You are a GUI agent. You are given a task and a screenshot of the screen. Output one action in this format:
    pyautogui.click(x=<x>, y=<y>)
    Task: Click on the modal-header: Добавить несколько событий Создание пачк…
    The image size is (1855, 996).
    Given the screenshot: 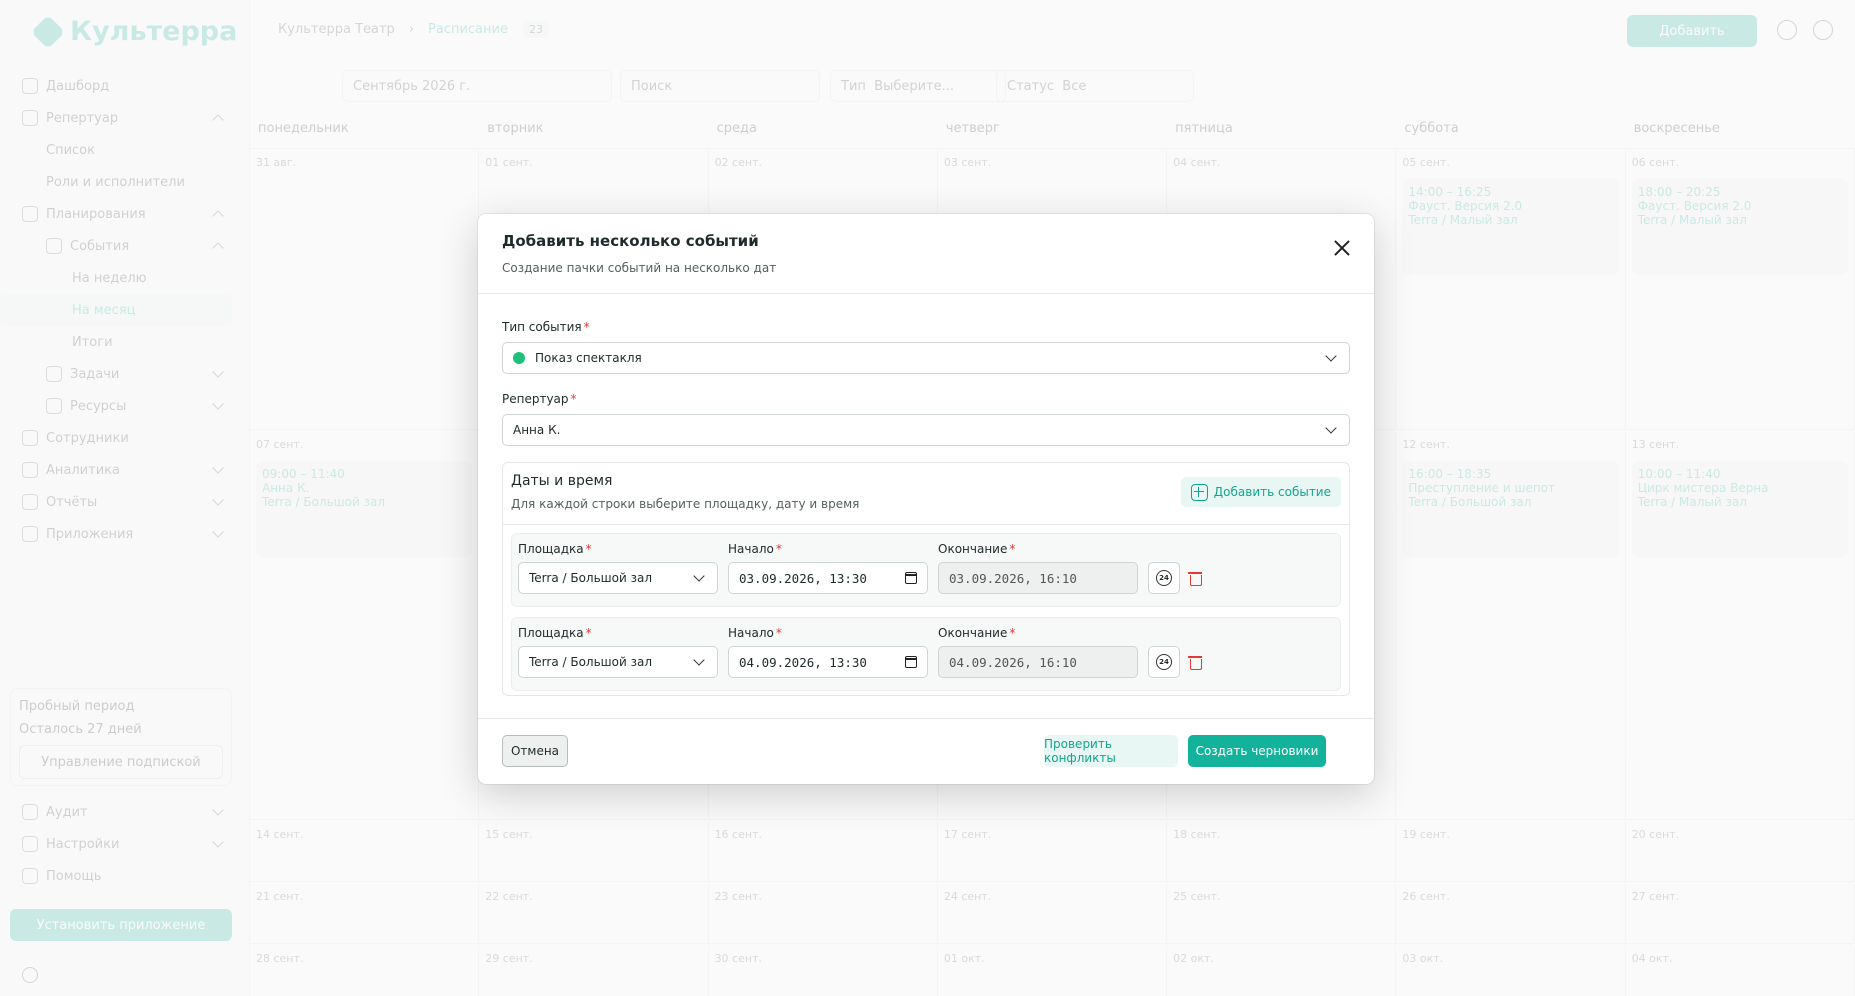 What is the action you would take?
    pyautogui.click(x=926, y=254)
    